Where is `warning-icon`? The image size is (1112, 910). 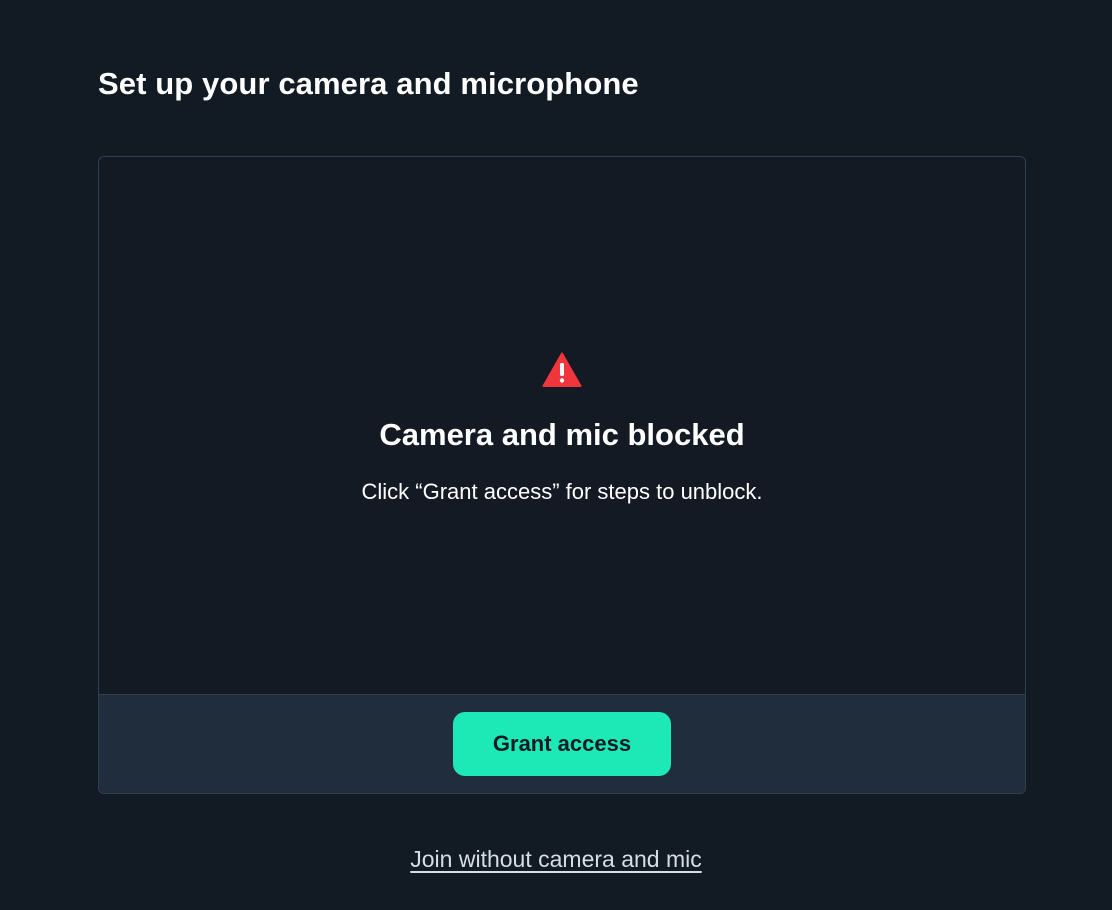
warning-icon is located at coordinates (562, 369).